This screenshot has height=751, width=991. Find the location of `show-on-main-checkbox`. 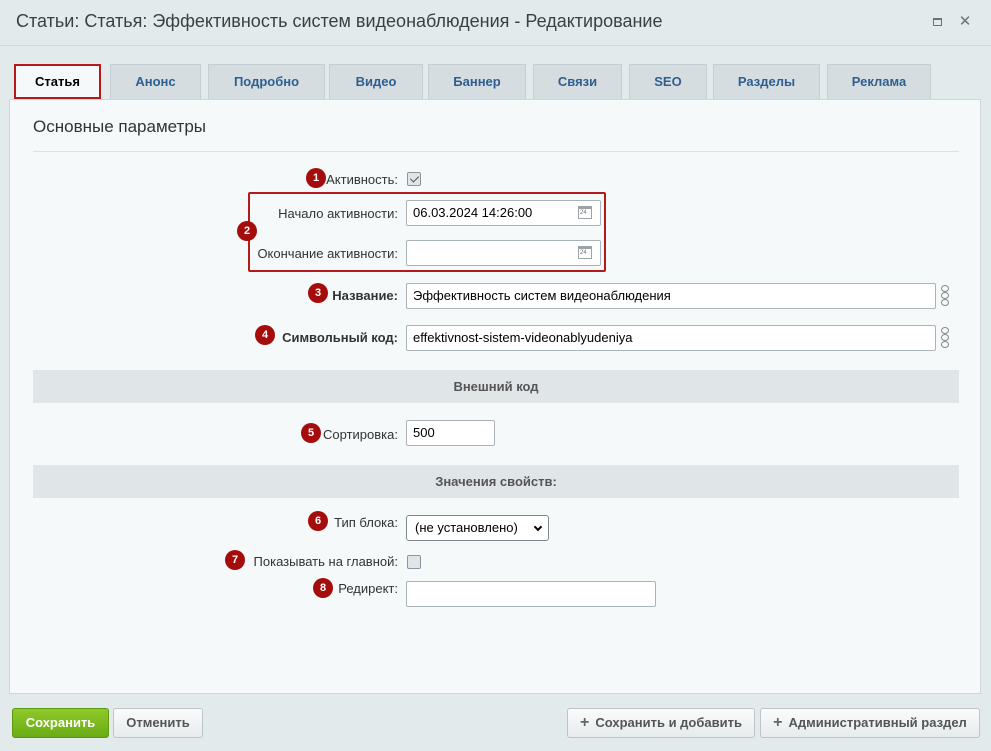

show-on-main-checkbox is located at coordinates (414, 562).